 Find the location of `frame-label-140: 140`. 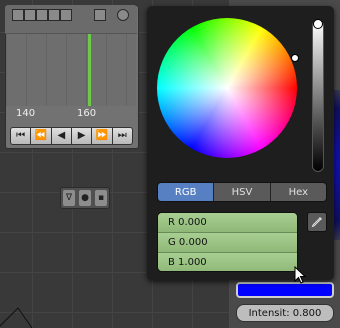

frame-label-140: 140 is located at coordinates (26, 113).